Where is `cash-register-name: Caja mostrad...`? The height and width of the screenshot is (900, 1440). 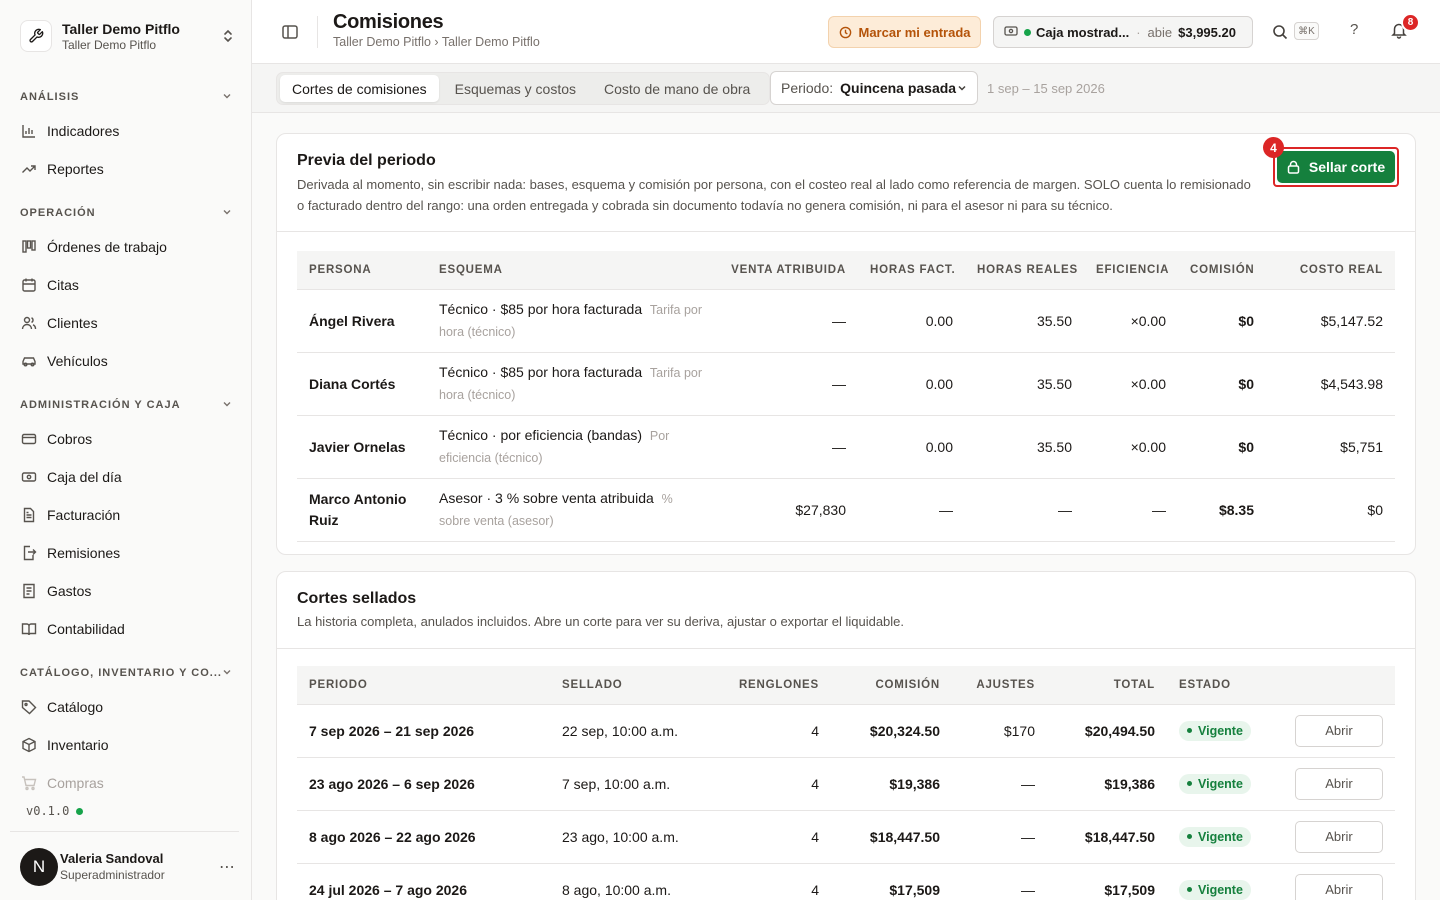 cash-register-name: Caja mostrad... is located at coordinates (1083, 32).